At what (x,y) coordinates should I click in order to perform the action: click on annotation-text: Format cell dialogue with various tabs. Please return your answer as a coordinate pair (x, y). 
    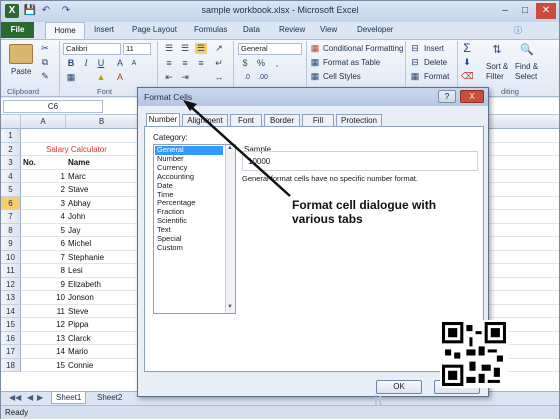
    Looking at the image, I should click on (364, 212).